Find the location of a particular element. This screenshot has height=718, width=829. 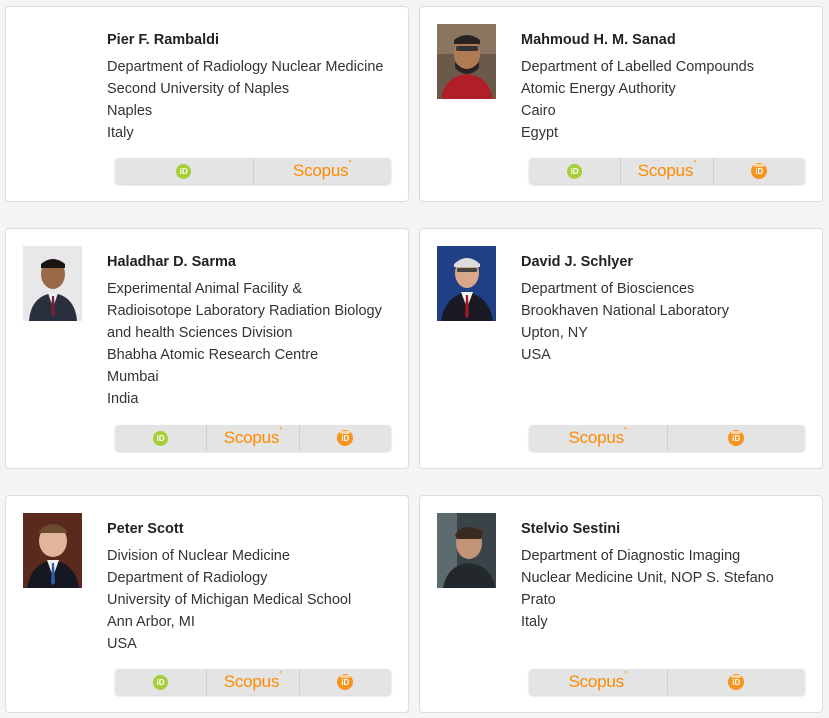

affiliation-line: Department of Diagnostic Imaging is located at coordinates (631, 556).